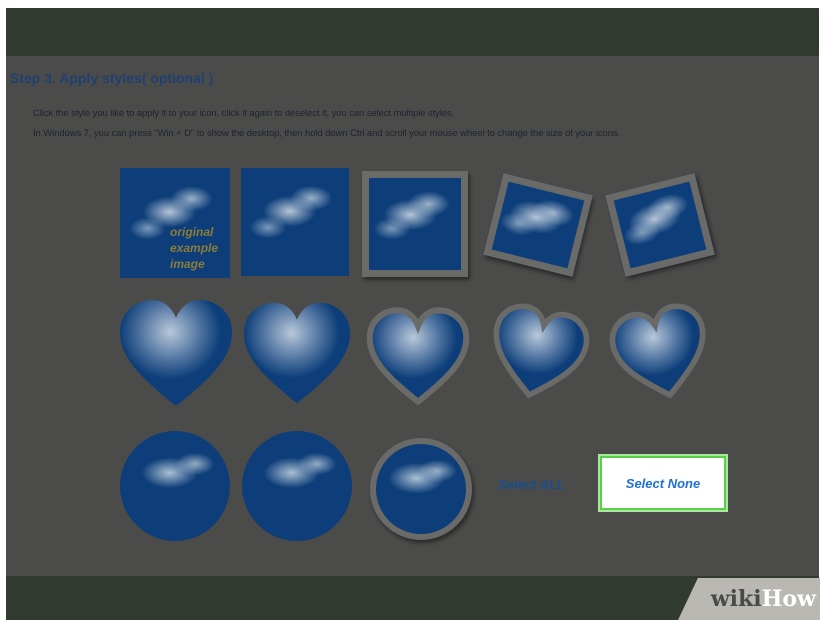 This screenshot has width=820, height=620. What do you see at coordinates (736, 599) in the screenshot?
I see `watermark-wiki: wiki` at bounding box center [736, 599].